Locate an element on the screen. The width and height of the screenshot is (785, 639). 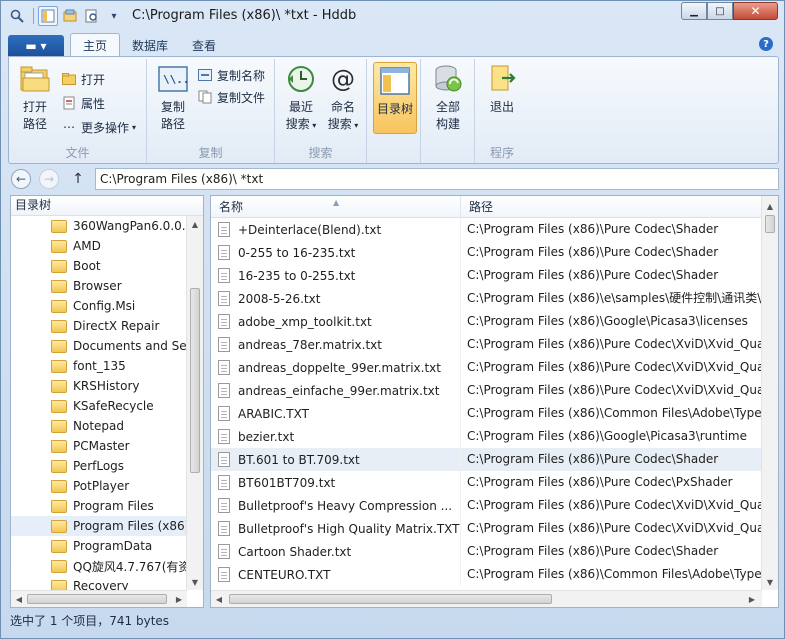
copy-name-icon is located at coordinates (205, 75).